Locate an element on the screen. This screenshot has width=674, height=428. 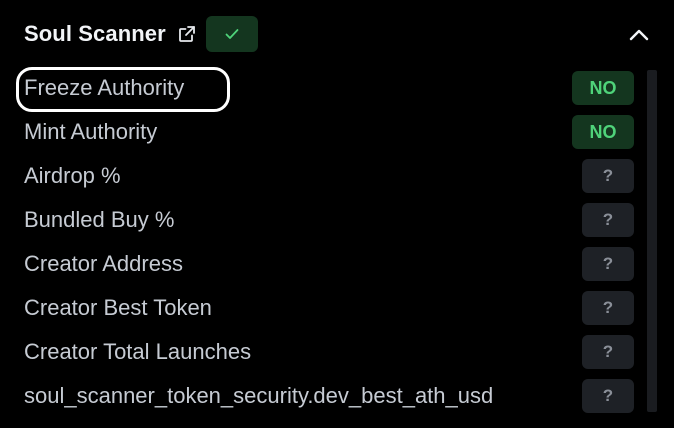
row-label: Freeze Authority is located at coordinates (104, 87).